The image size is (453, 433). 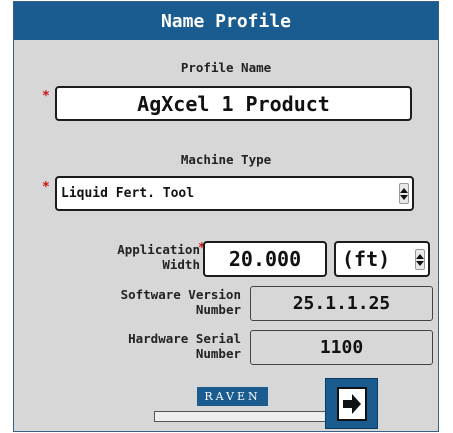 What do you see at coordinates (234, 193) in the screenshot?
I see `machine-type-select: Liquid Fert. Tool` at bounding box center [234, 193].